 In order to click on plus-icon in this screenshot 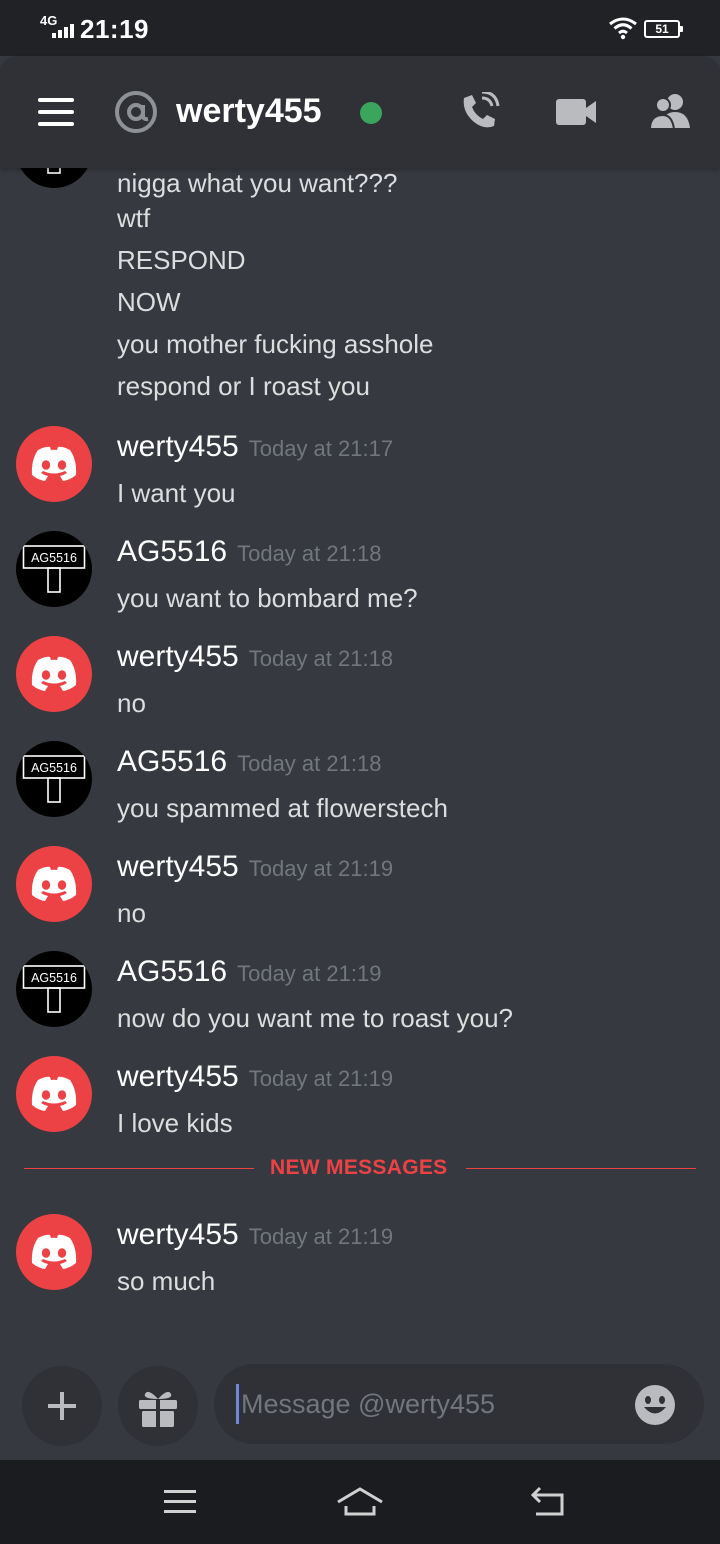, I will do `click(62, 1406)`.